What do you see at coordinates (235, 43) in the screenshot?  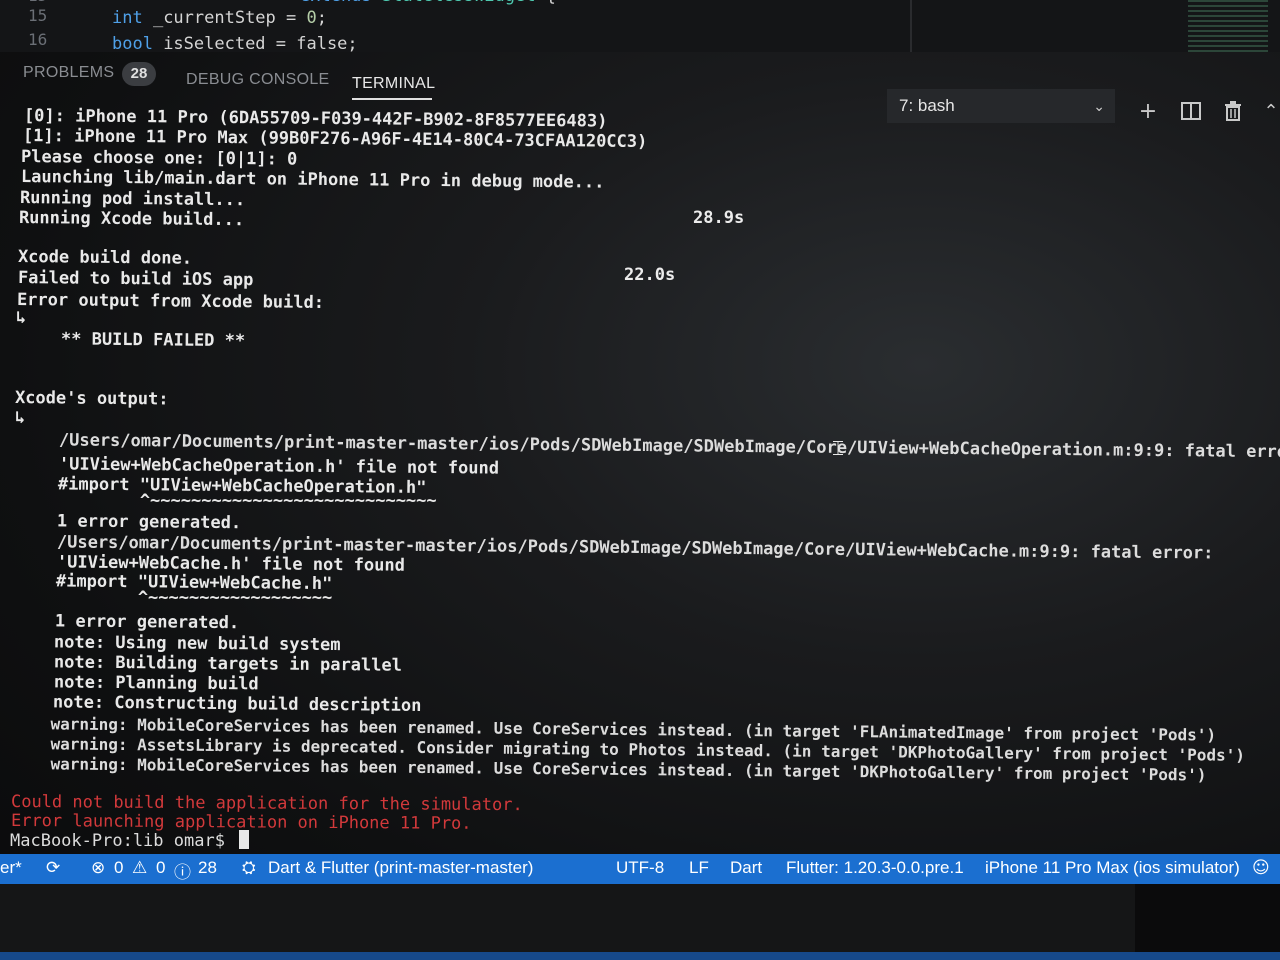 I see `code-line-16: bool isSelected = false;` at bounding box center [235, 43].